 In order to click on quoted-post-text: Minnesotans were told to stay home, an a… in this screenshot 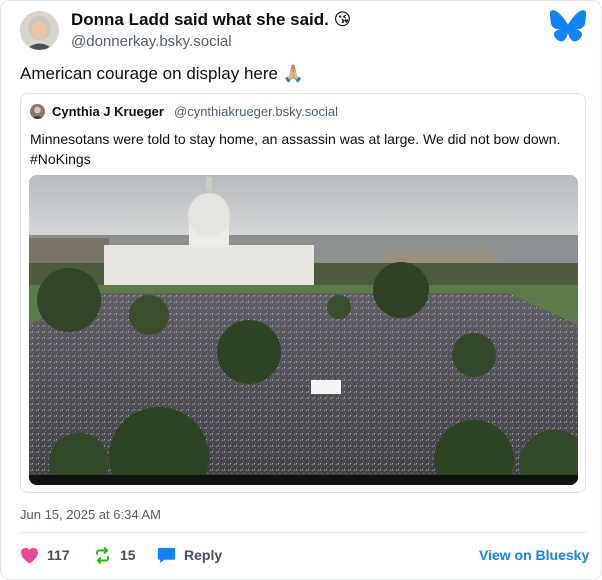, I will do `click(295, 149)`.